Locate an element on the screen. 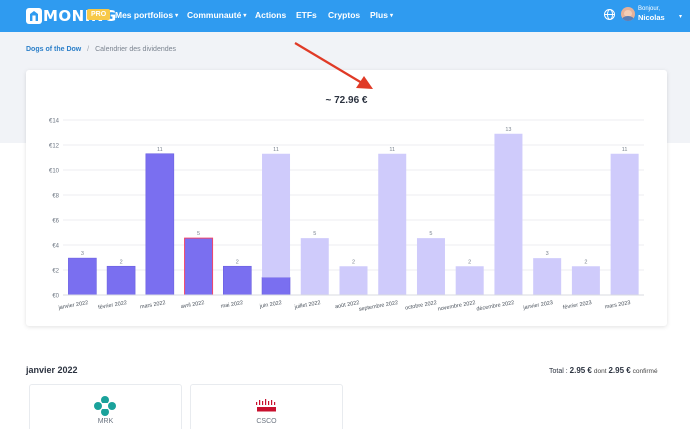 The height and width of the screenshot is (429, 690). nav-cryptos: Cryptos is located at coordinates (344, 15).